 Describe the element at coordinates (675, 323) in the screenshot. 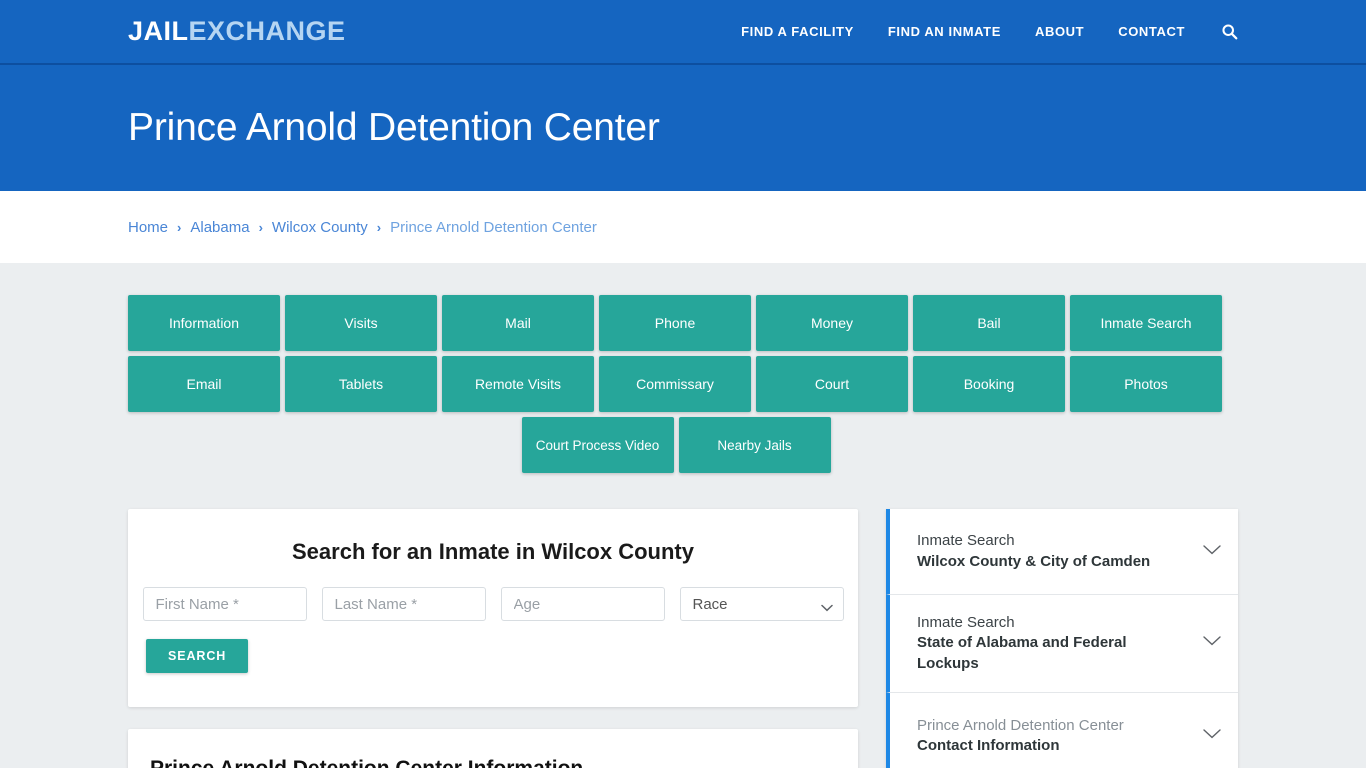

I see `facility-button-phone: Phone` at that location.